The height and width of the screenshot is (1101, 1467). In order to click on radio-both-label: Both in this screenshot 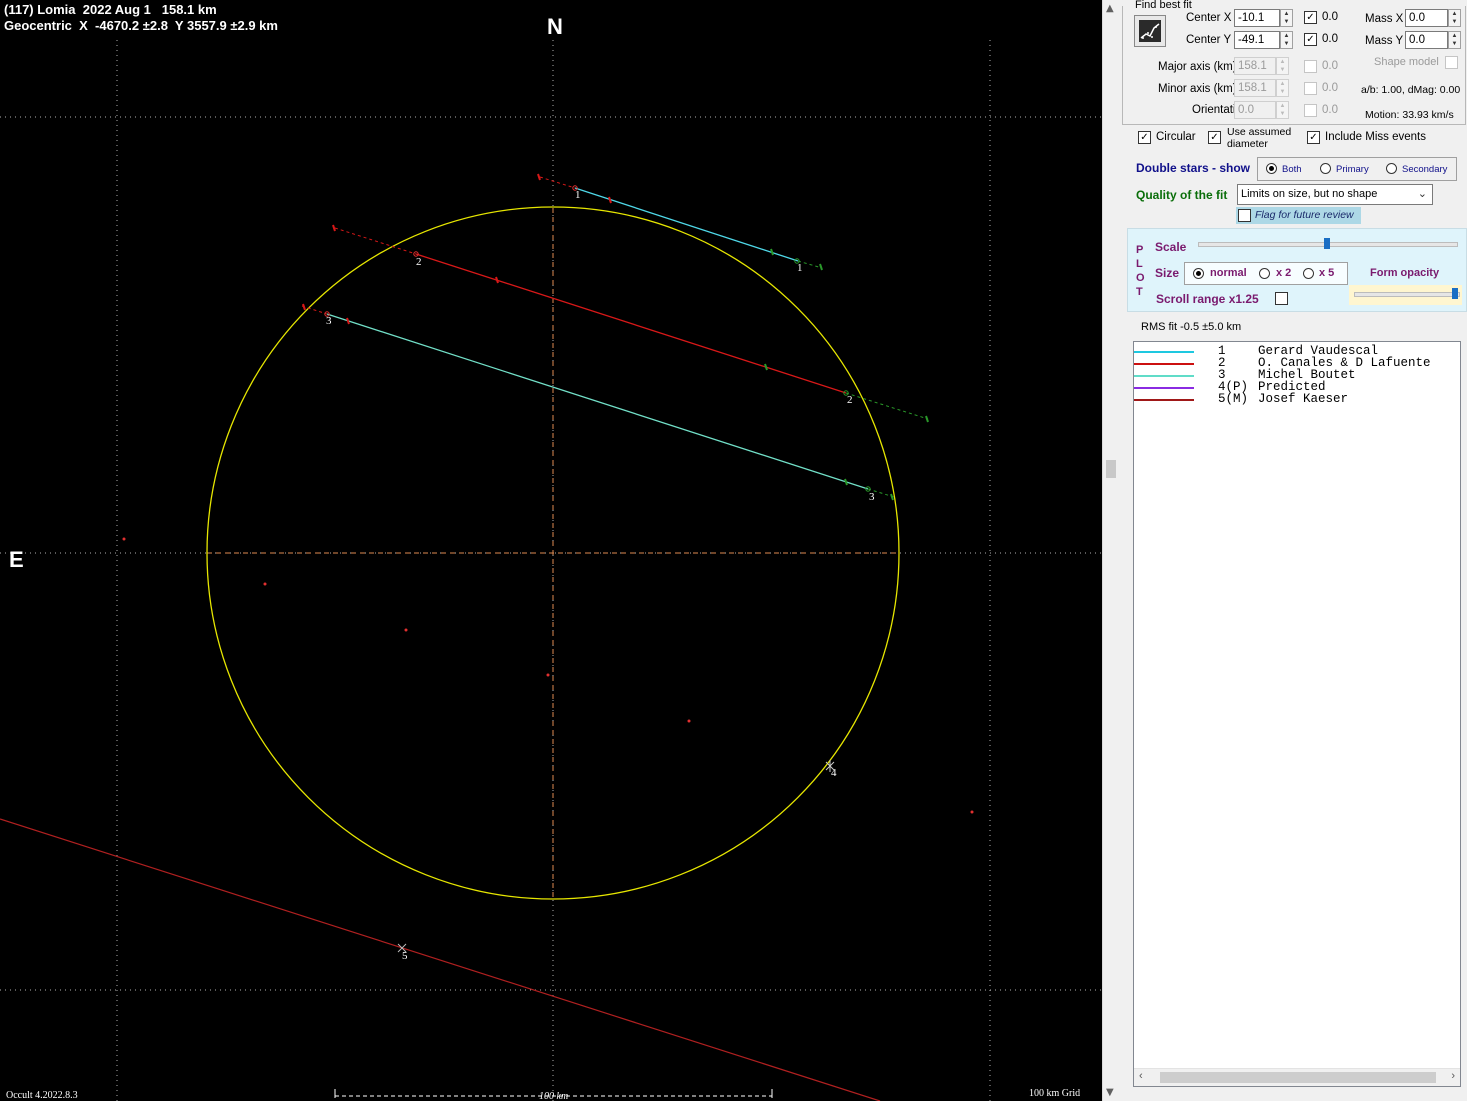, I will do `click(1292, 169)`.